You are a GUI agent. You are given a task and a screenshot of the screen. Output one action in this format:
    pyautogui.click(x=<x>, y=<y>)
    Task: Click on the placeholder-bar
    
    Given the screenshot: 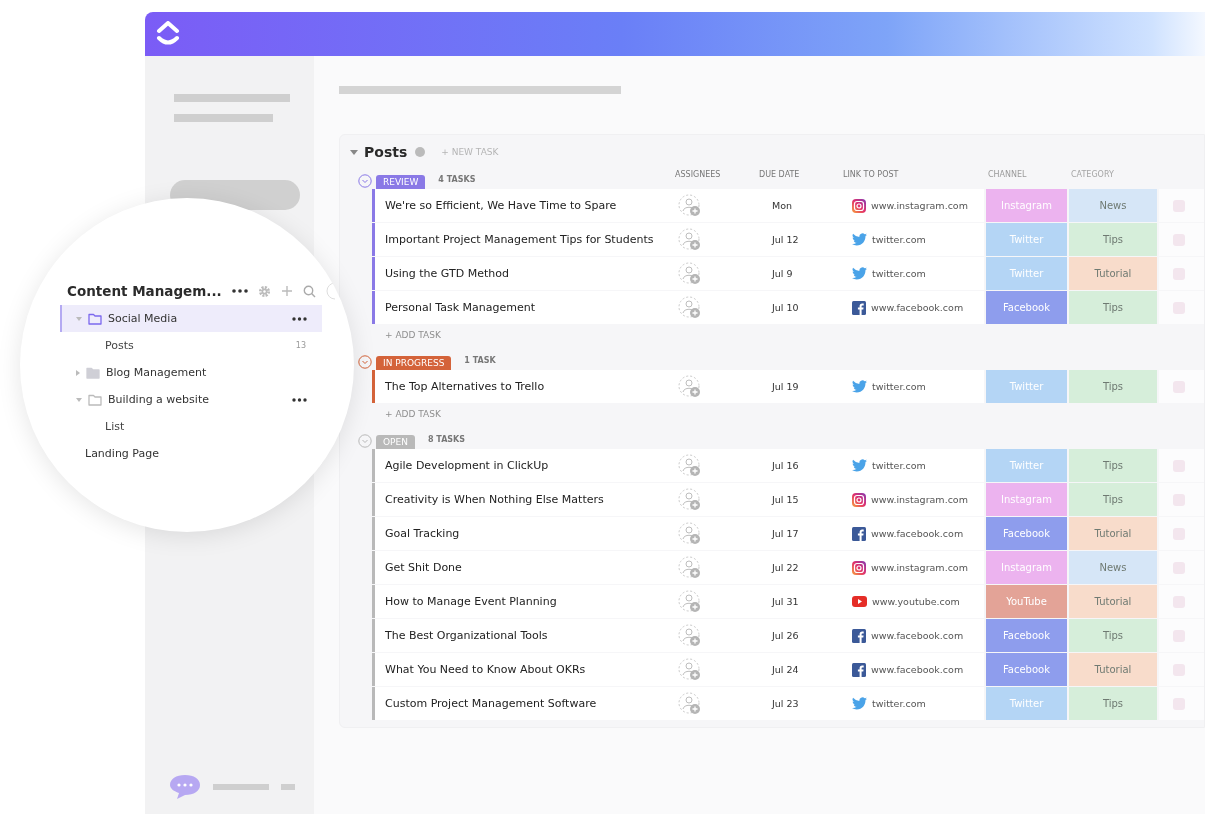 What is the action you would take?
    pyautogui.click(x=288, y=787)
    